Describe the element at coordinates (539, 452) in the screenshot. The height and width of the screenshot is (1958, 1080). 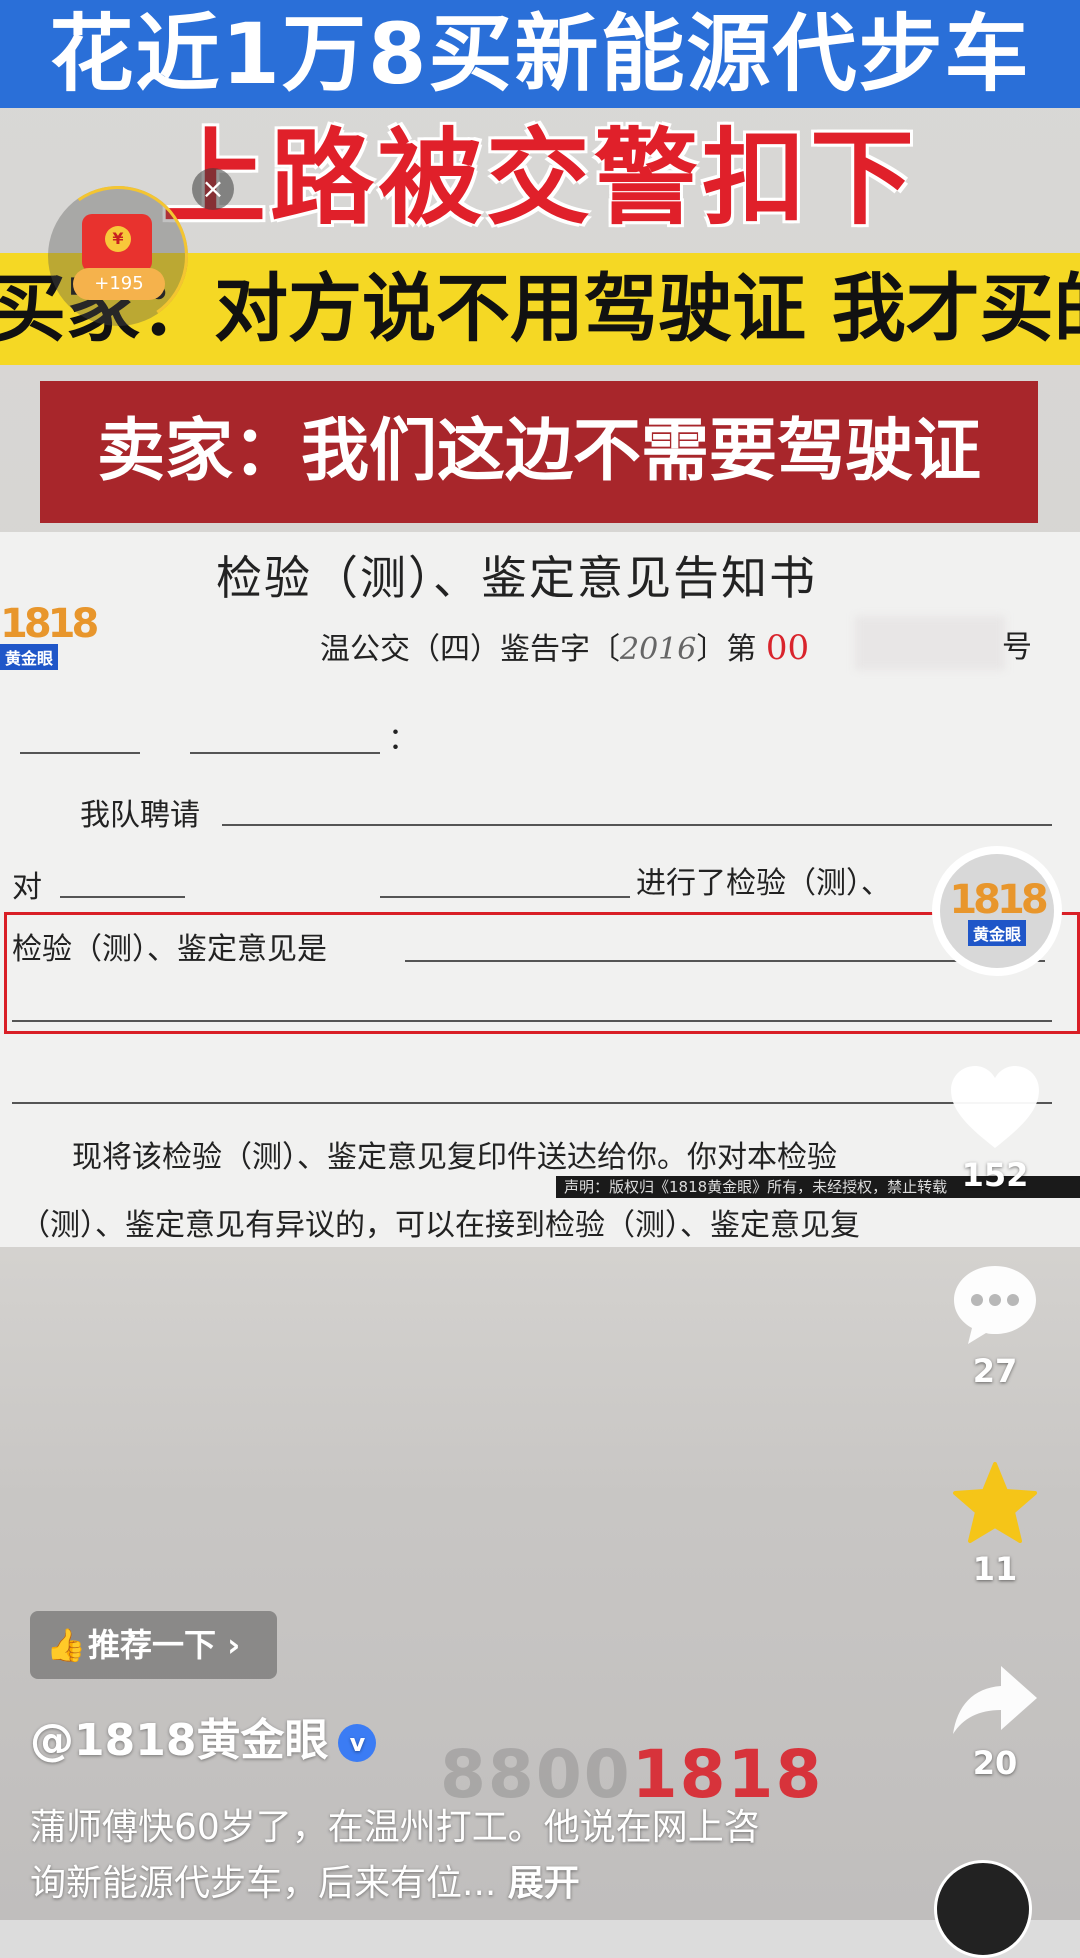
I see `seller-quote-banner: 卖家：我们这边不需要驾驶证` at that location.